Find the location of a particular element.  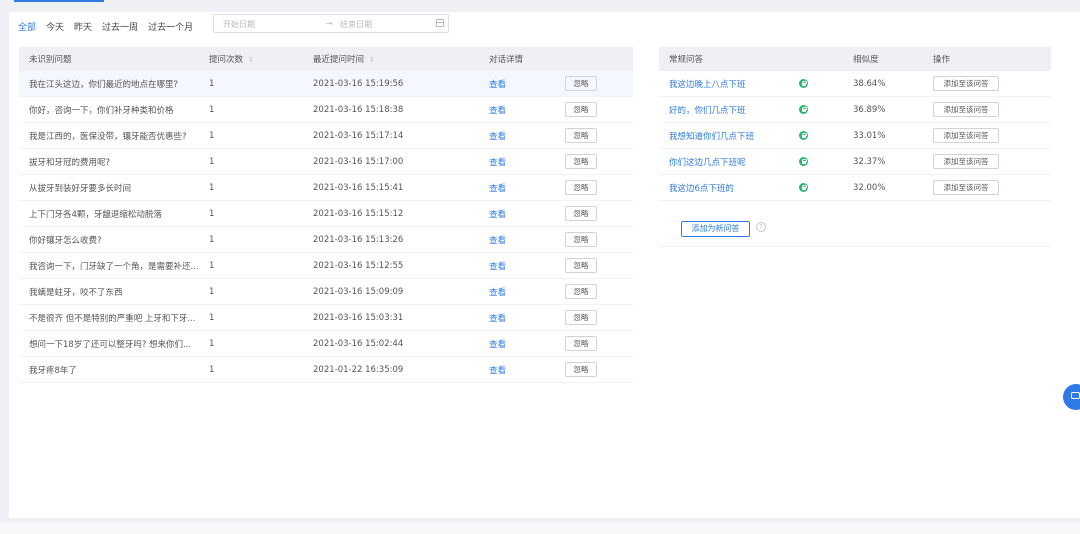

similarity-value: 32.00% is located at coordinates (883, 187).